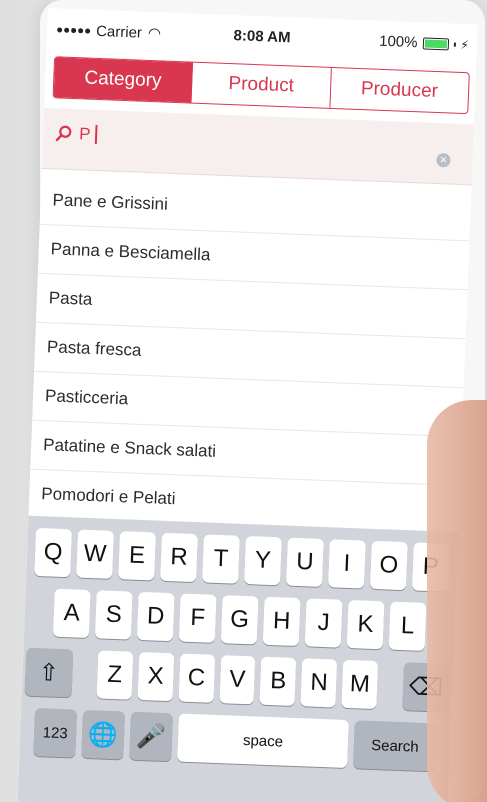  What do you see at coordinates (239, 140) in the screenshot?
I see `search-input` at bounding box center [239, 140].